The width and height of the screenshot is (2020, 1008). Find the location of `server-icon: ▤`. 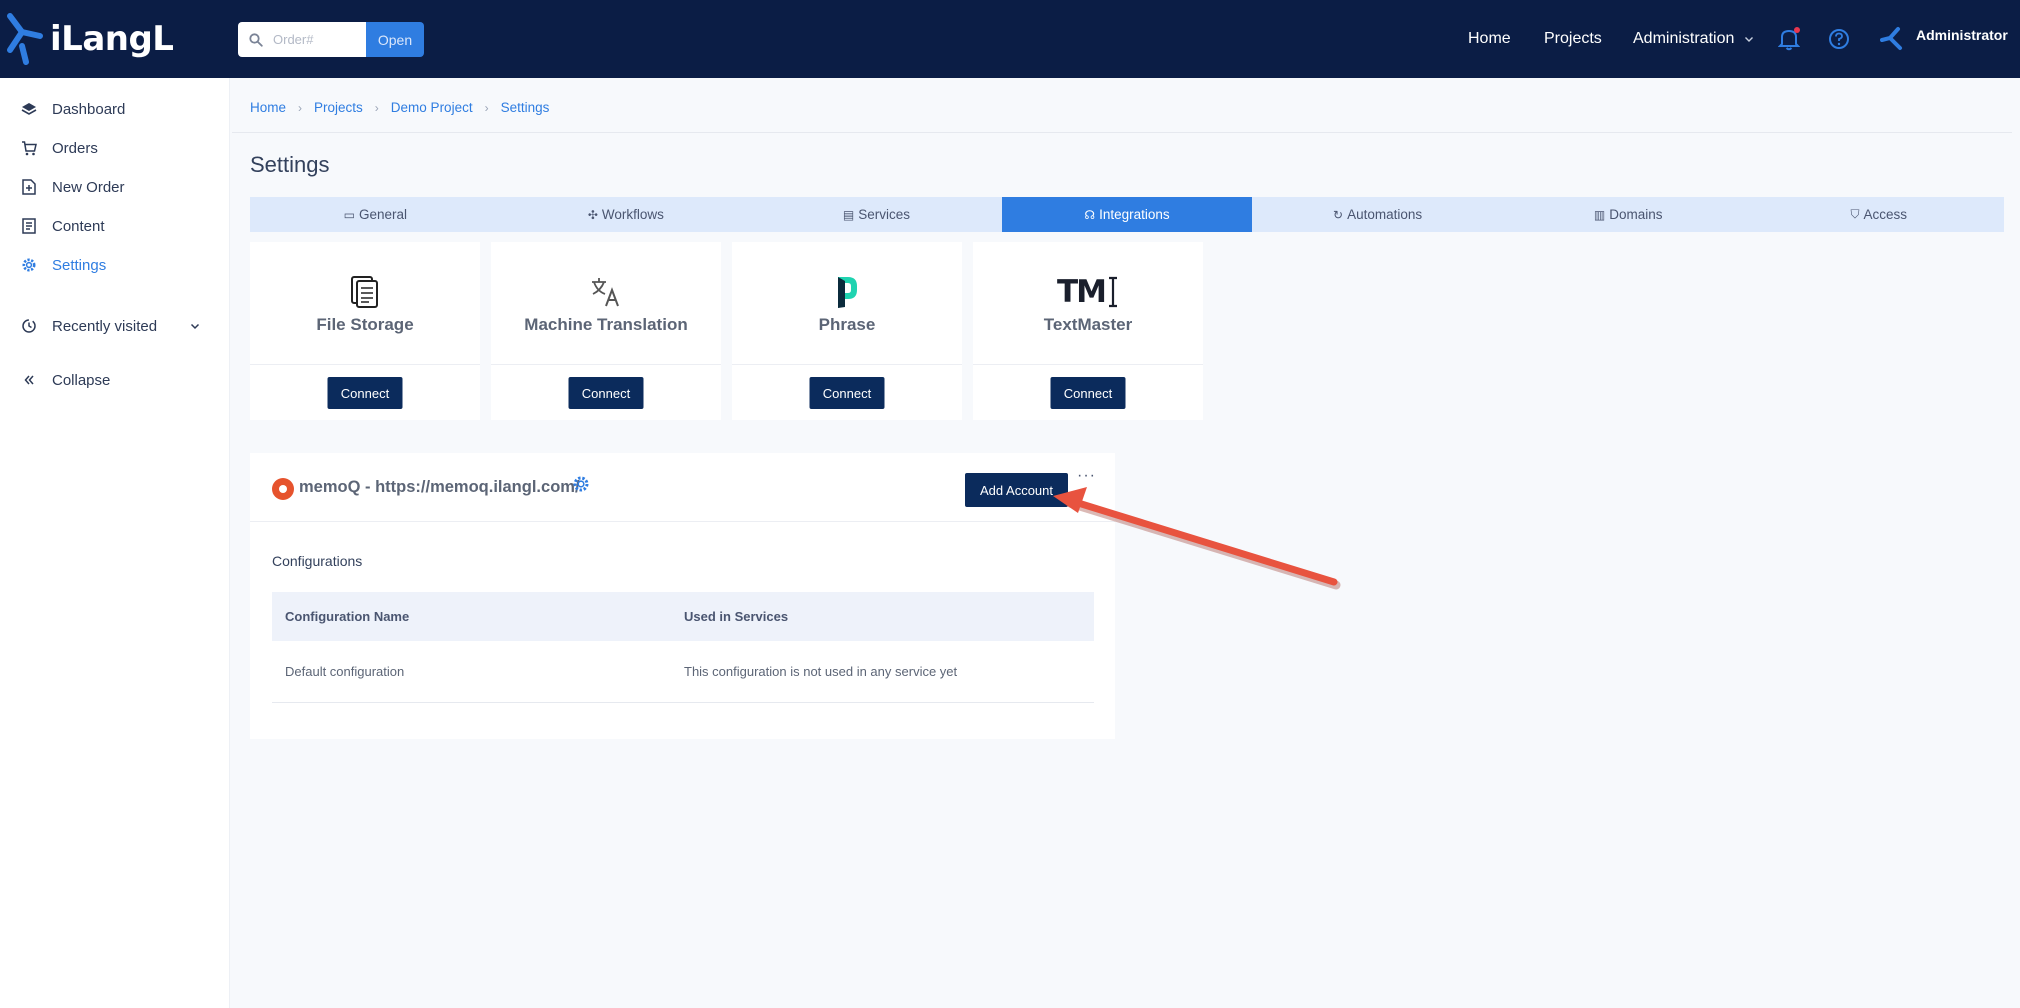

server-icon: ▤ is located at coordinates (848, 214).